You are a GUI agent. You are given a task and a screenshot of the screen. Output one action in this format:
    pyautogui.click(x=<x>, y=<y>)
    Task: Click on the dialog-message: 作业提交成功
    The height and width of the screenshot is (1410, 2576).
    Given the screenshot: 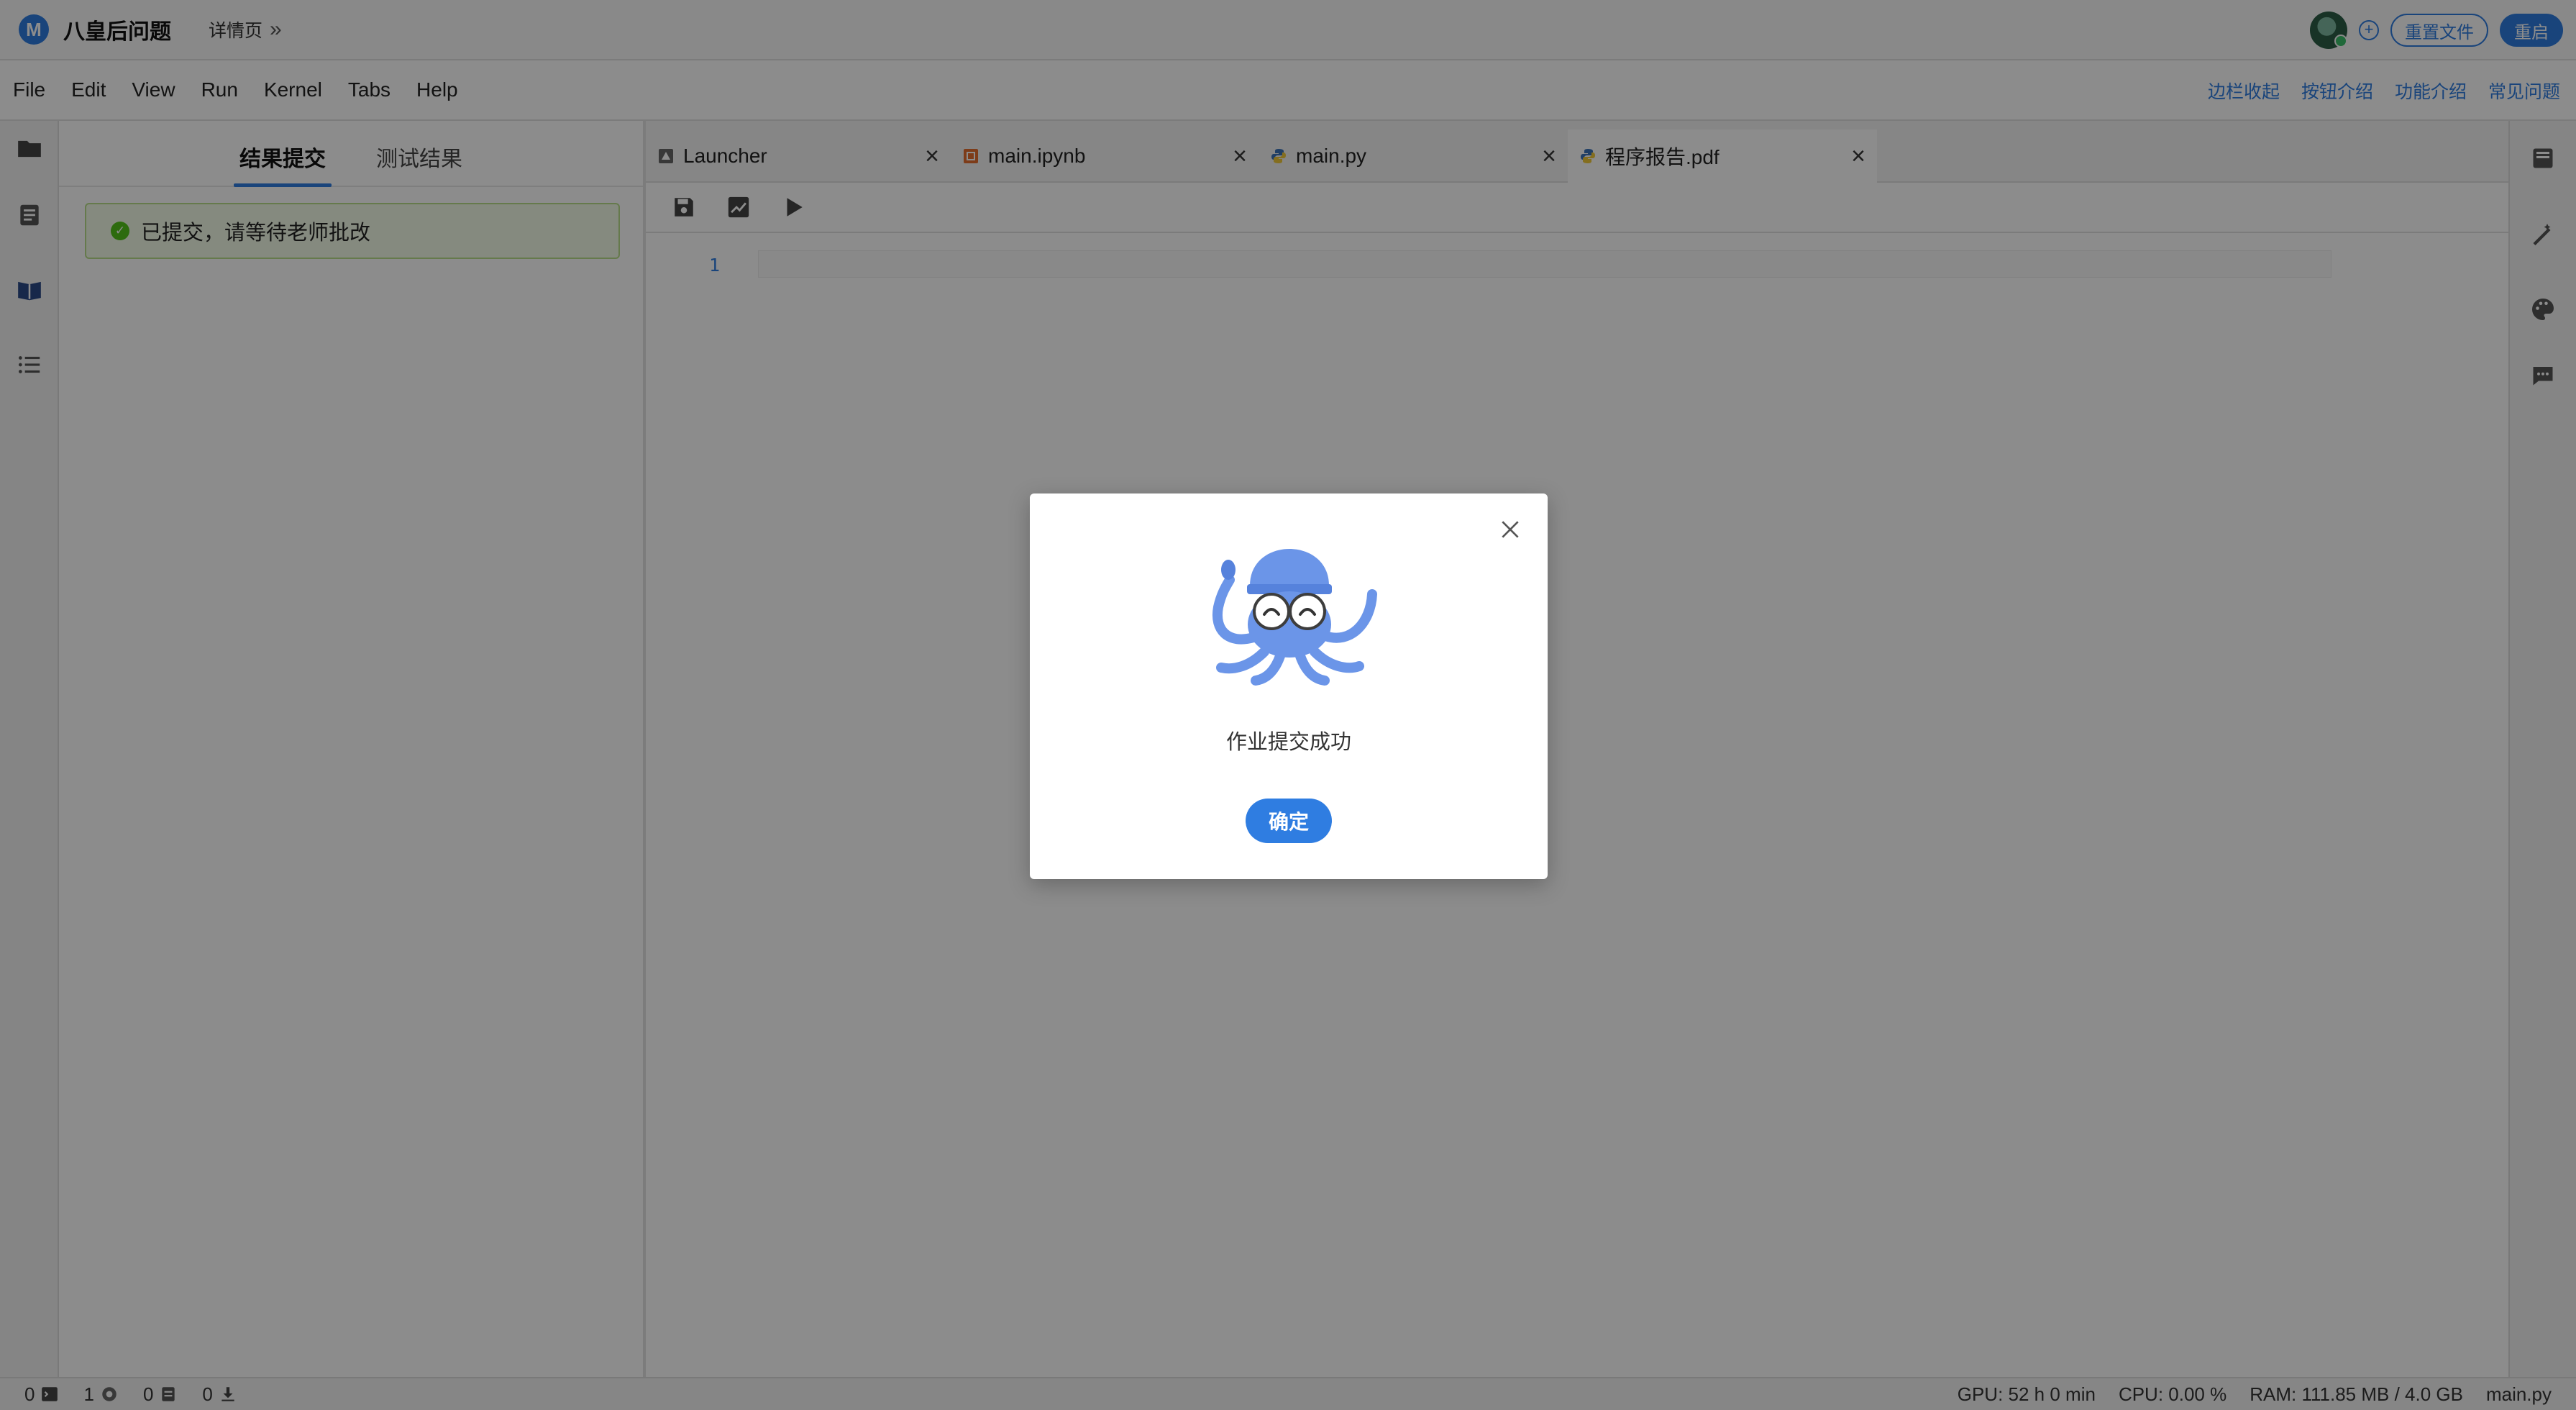 What is the action you would take?
    pyautogui.click(x=1288, y=742)
    